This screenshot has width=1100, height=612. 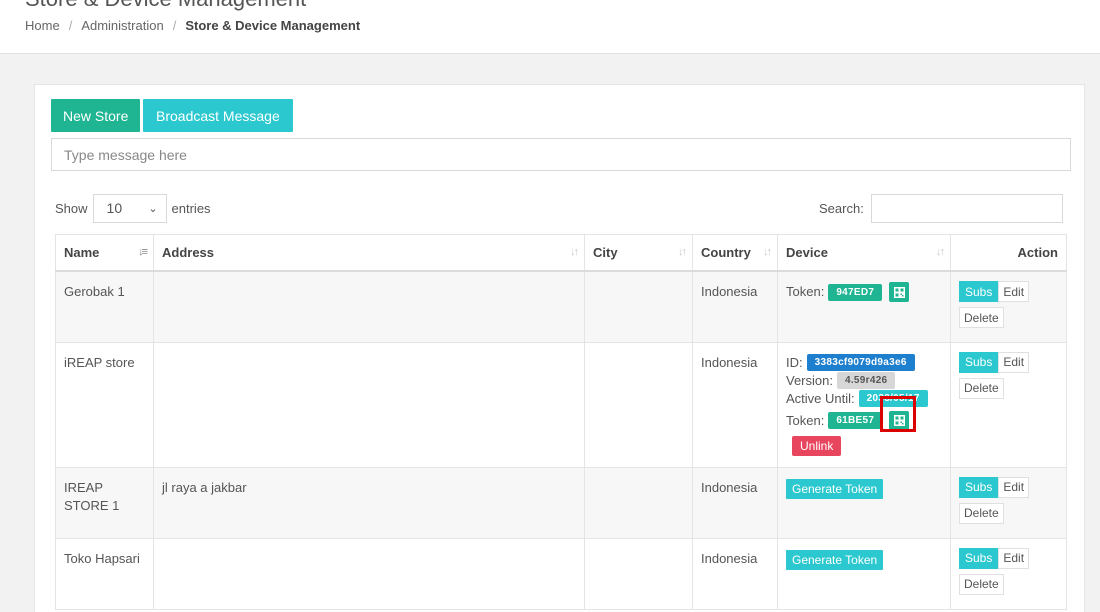 What do you see at coordinates (71, 208) in the screenshot?
I see `show-label: Show` at bounding box center [71, 208].